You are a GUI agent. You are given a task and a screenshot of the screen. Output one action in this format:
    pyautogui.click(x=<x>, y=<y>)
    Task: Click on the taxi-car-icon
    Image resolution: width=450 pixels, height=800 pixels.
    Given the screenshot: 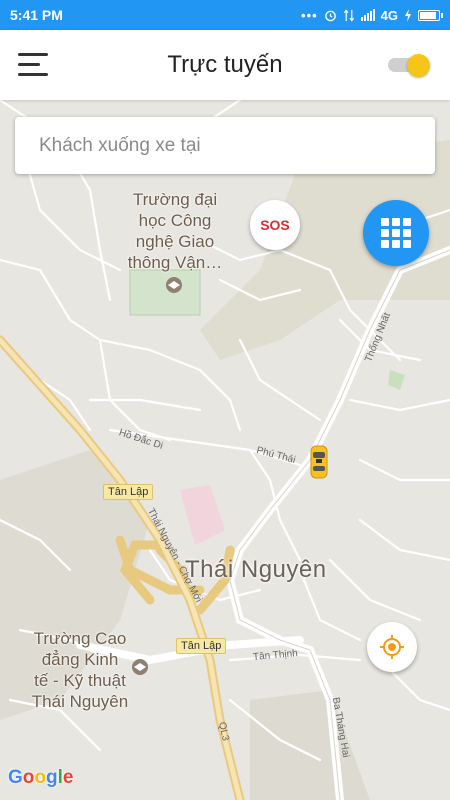 What is the action you would take?
    pyautogui.click(x=319, y=462)
    